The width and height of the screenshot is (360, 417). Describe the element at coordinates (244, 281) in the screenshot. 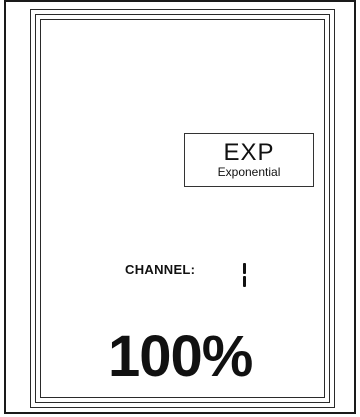

I see `digit-segment-bottom` at that location.